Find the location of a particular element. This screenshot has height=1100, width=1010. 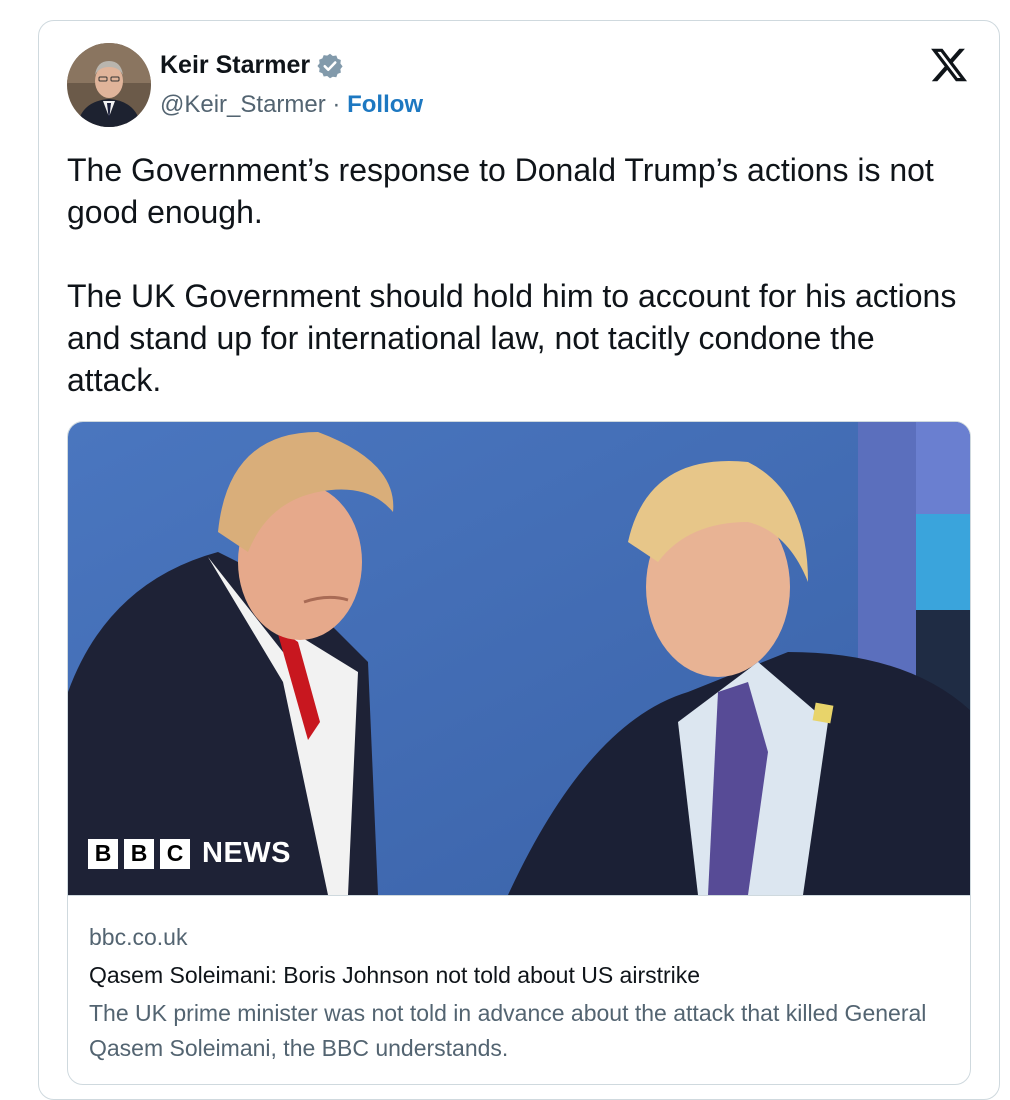

author-handle-row: @Keir_Starmer · Follow is located at coordinates (291, 105).